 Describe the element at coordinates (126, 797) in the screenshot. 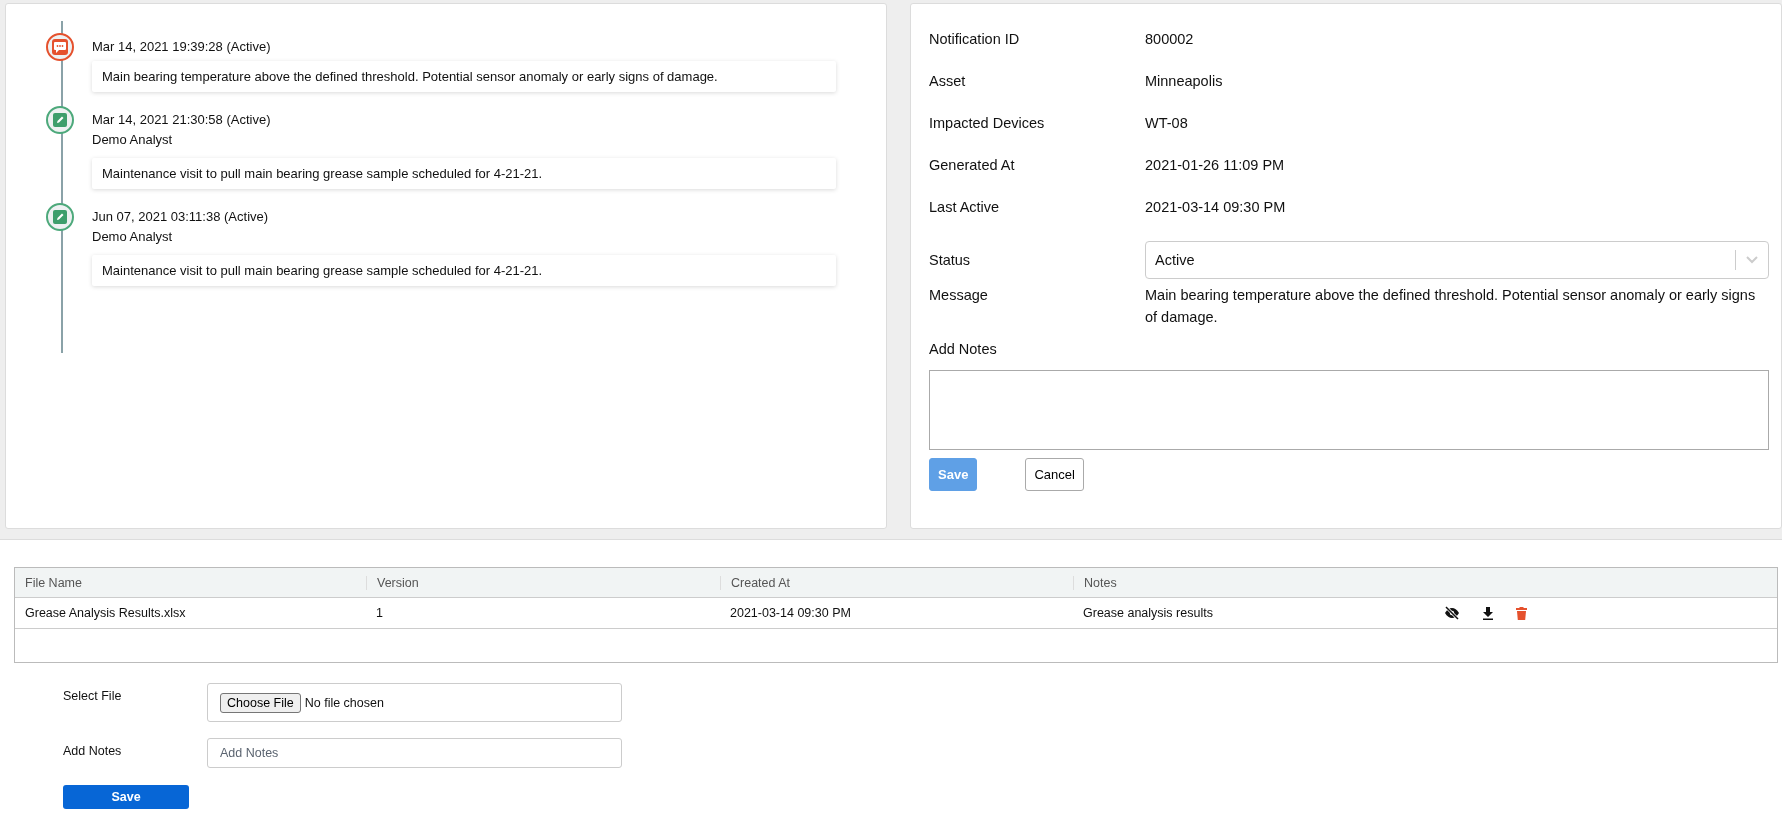

I see `save-button: Save` at that location.